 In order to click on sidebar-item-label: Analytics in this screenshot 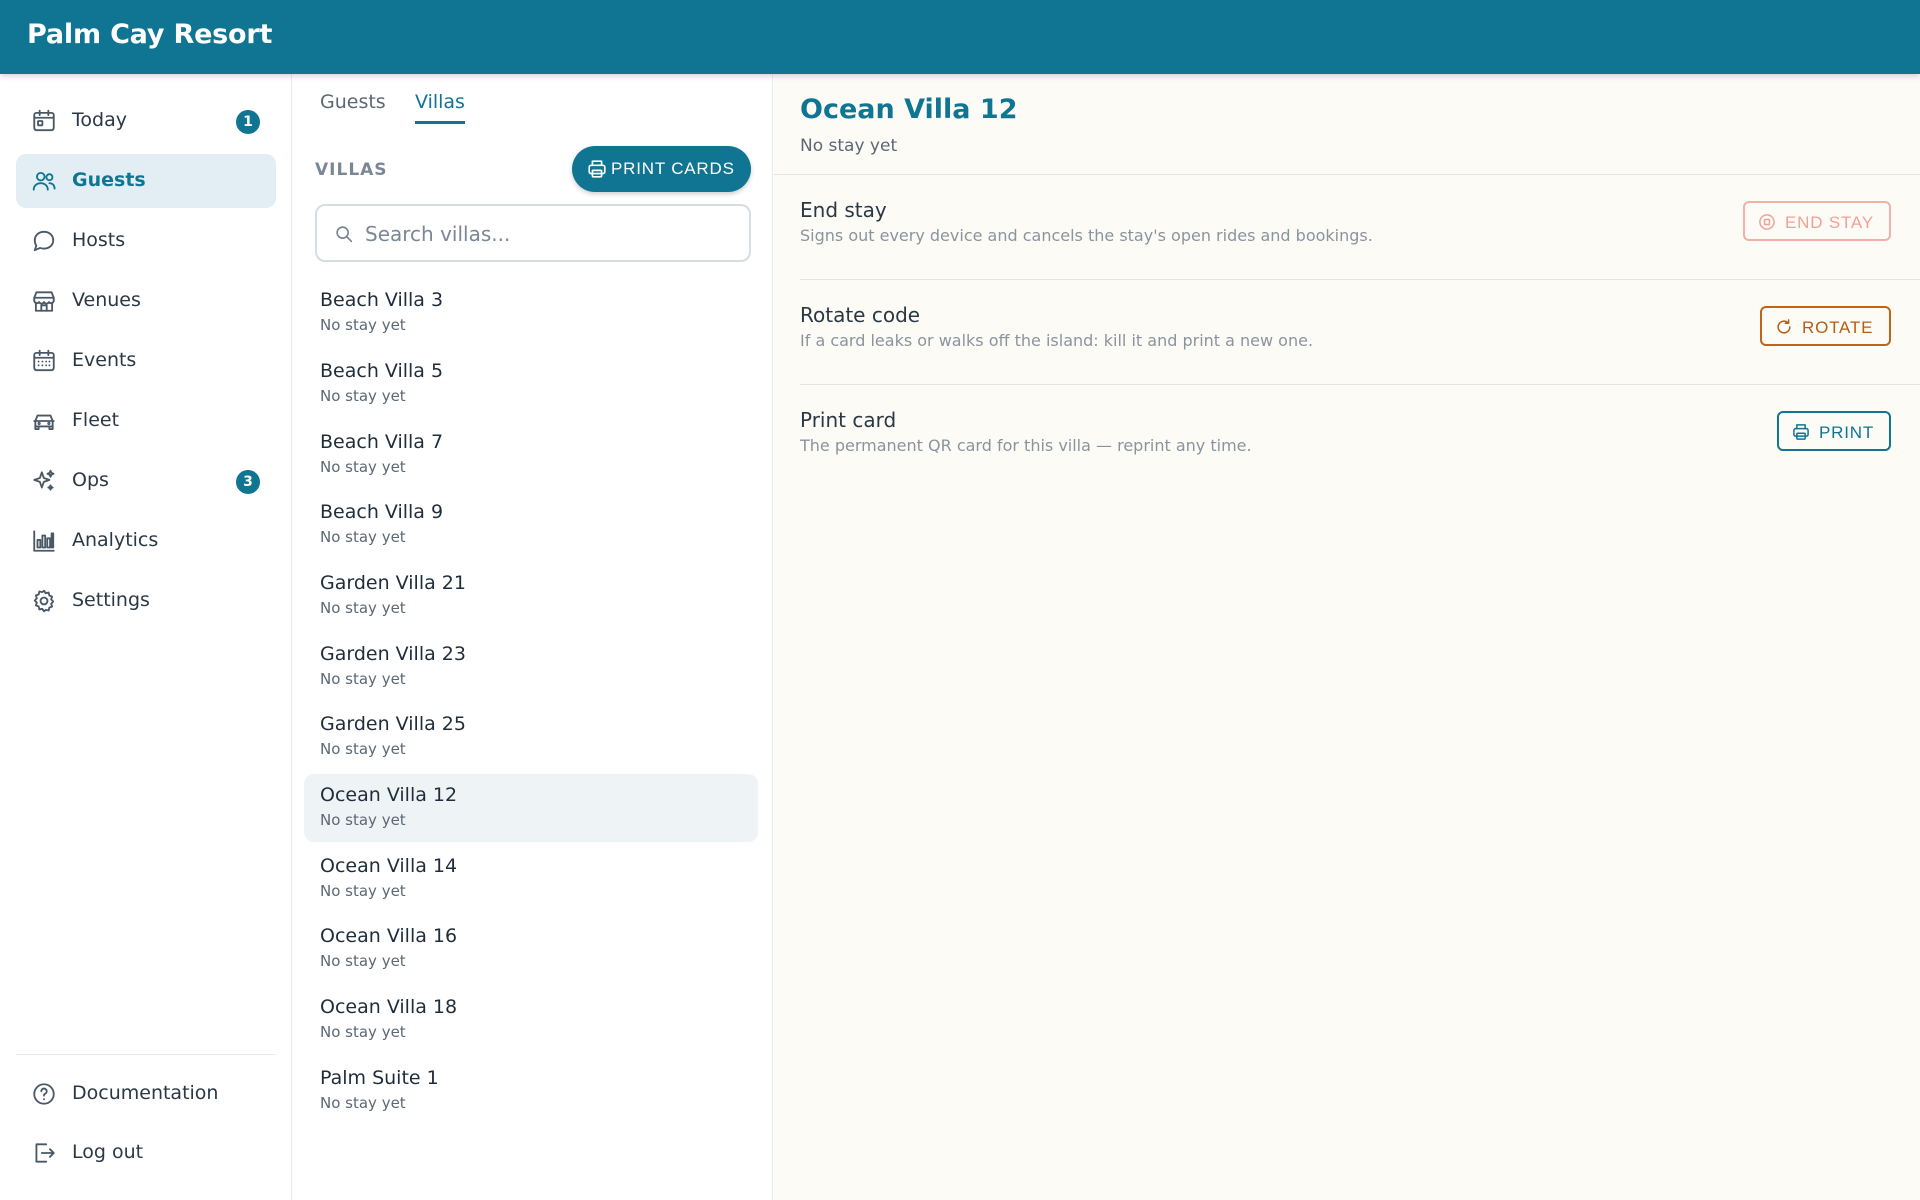, I will do `click(115, 540)`.